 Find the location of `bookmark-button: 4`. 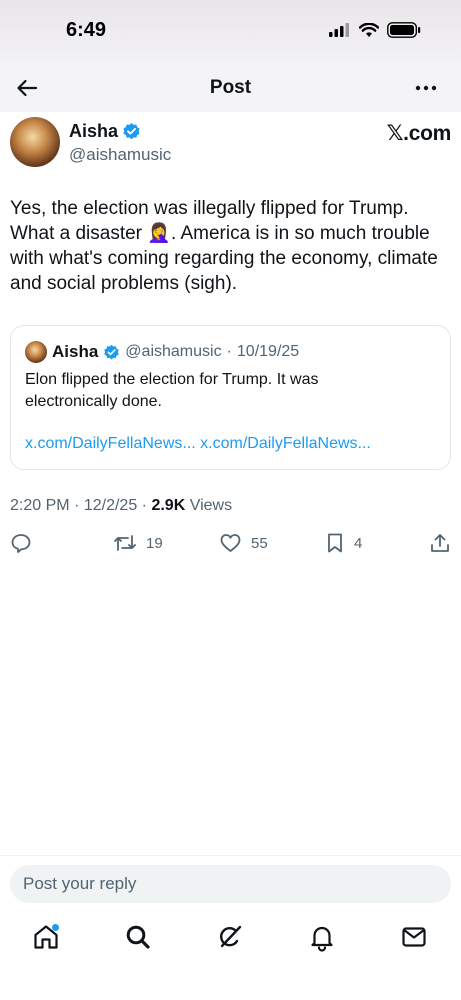

bookmark-button: 4 is located at coordinates (343, 543).